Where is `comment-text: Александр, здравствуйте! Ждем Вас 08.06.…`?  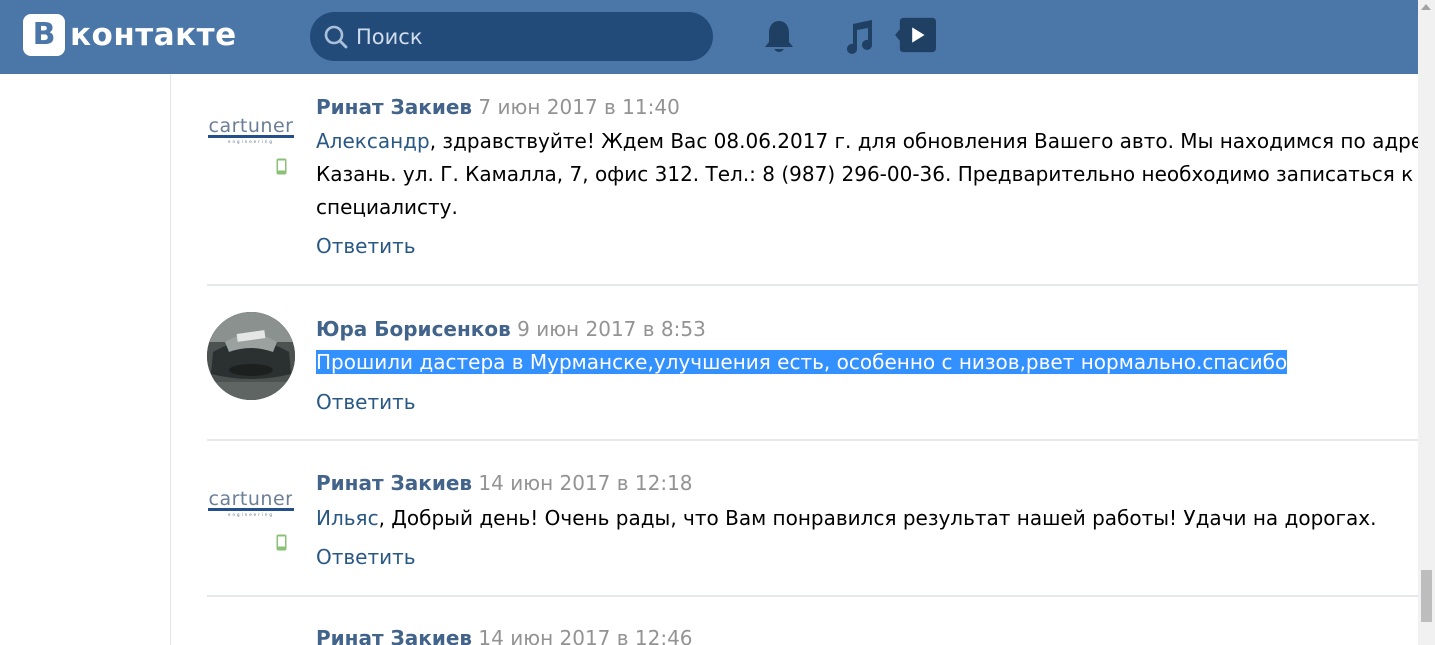 comment-text: Александр, здравствуйте! Ждем Вас 08.06.… is located at coordinates (875, 174).